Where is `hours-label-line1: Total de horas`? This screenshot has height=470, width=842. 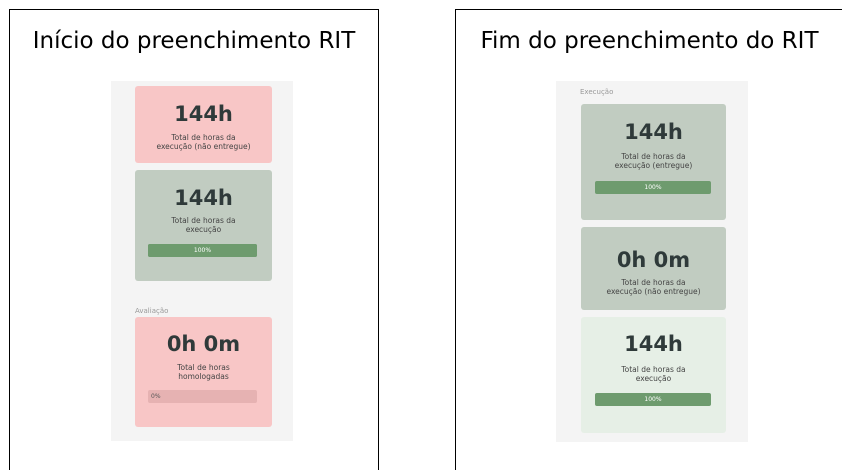 hours-label-line1: Total de horas is located at coordinates (203, 367).